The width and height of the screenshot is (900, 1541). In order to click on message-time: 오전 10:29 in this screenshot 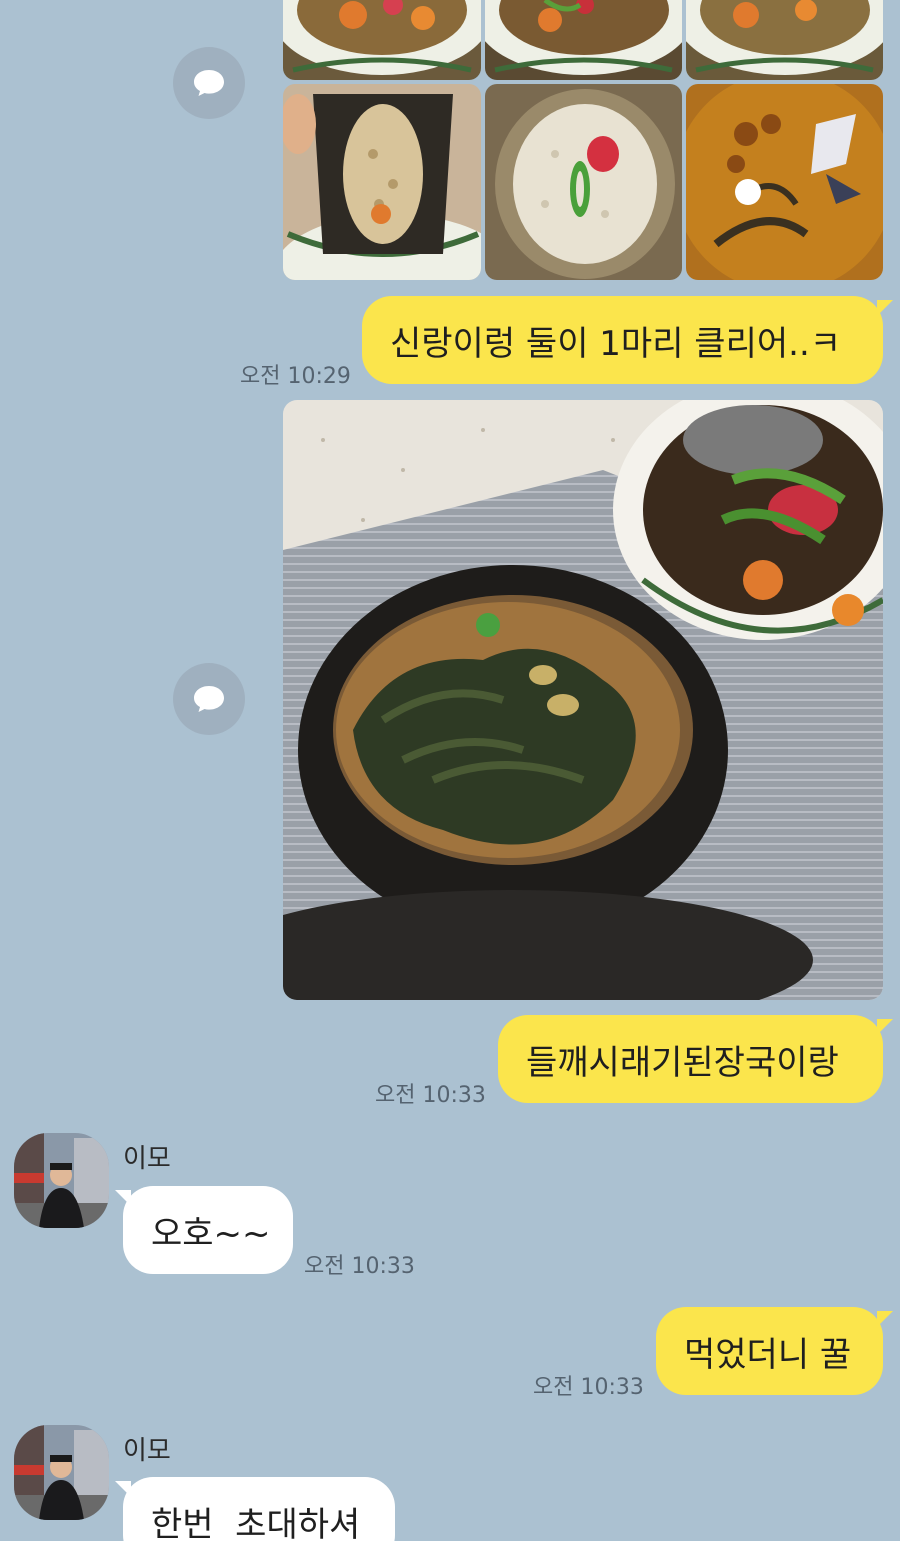, I will do `click(295, 376)`.